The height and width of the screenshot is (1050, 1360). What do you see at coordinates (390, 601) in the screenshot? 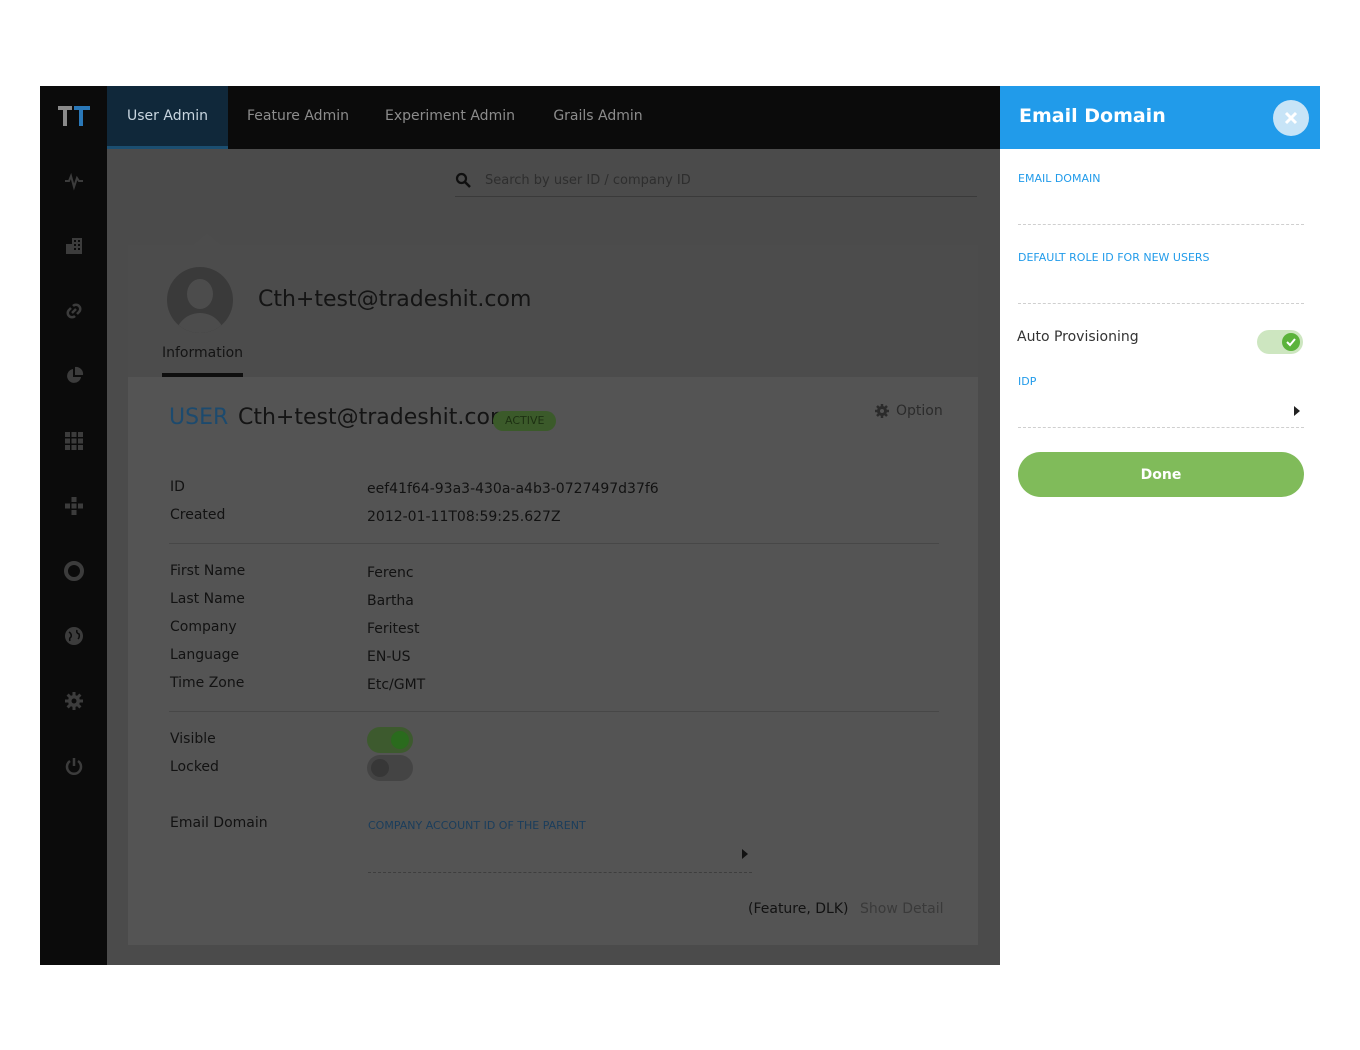
I see `last-name-value: Bartha` at bounding box center [390, 601].